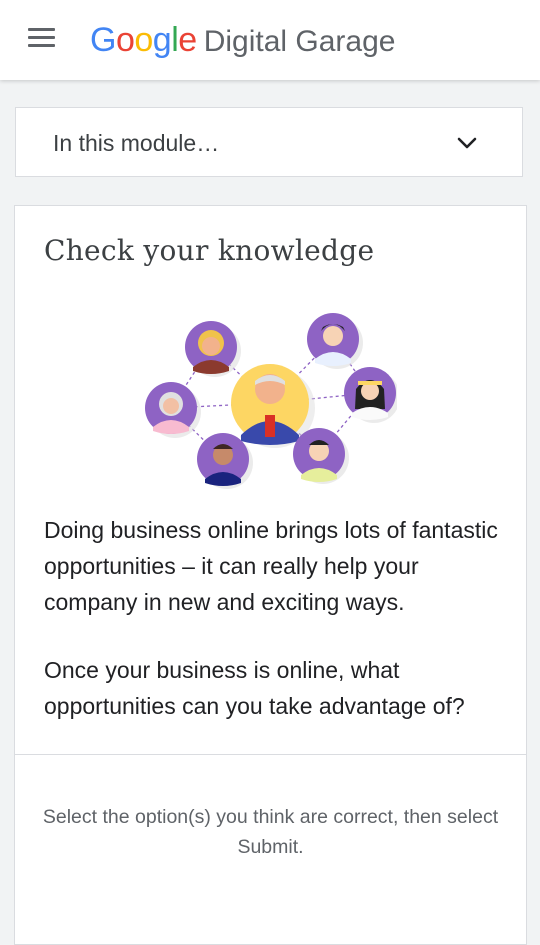 The width and height of the screenshot is (540, 945). I want to click on avatar-woman-headband, so click(370, 395).